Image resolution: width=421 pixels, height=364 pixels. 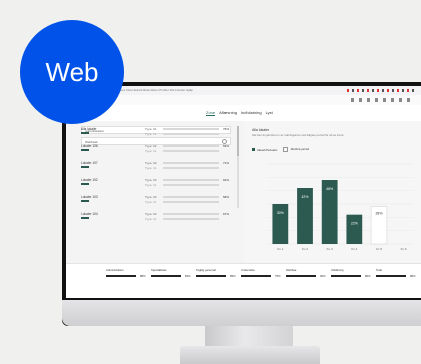 What do you see at coordinates (226, 180) in the screenshot?
I see `row-percent: 64%` at bounding box center [226, 180].